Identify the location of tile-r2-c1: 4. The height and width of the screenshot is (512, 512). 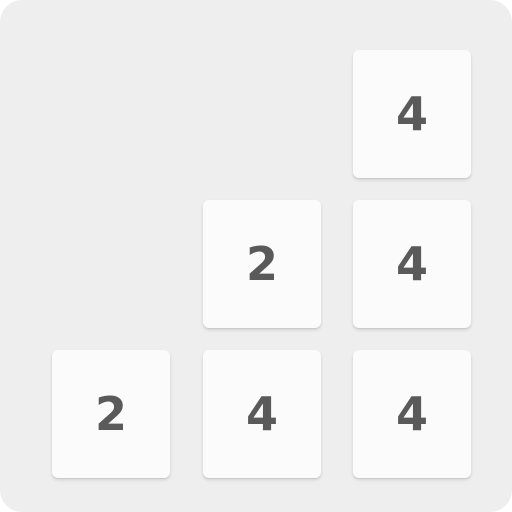
(262, 414).